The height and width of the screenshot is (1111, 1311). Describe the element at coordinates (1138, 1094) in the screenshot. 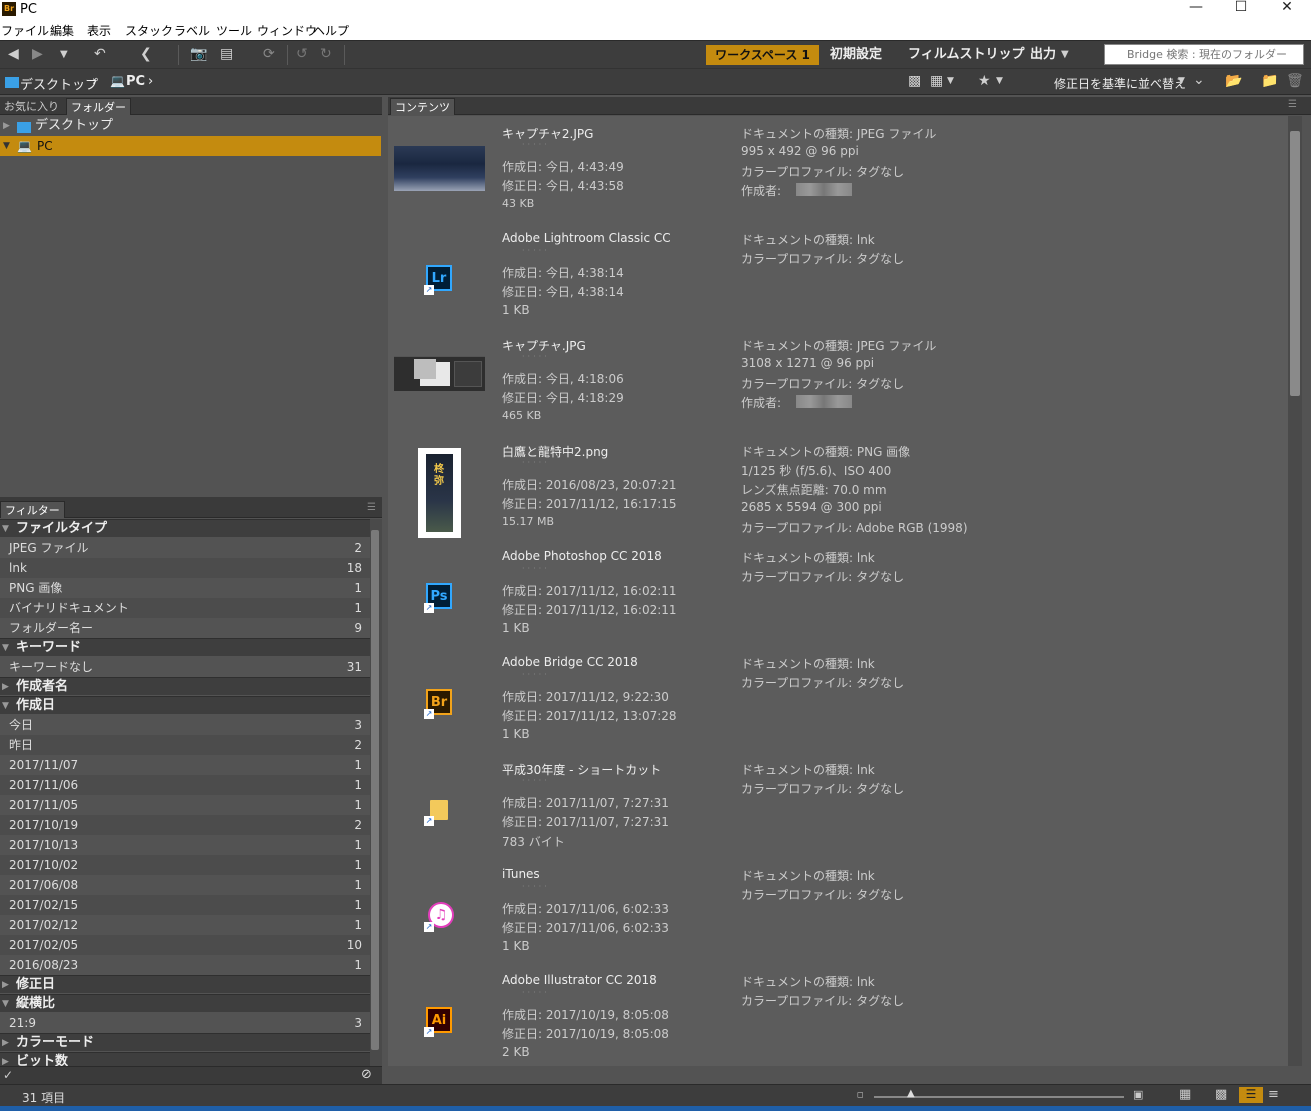

I see `large-thumbnail-icon: ▣` at that location.